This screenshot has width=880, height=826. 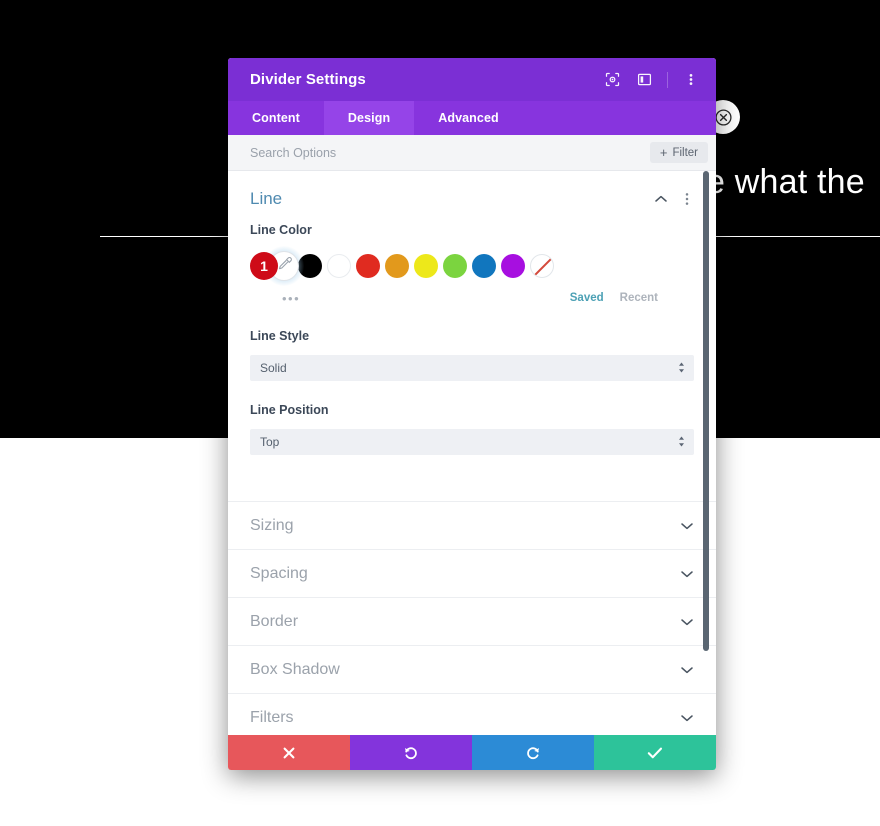 I want to click on target-focus-icon, so click(x=612, y=80).